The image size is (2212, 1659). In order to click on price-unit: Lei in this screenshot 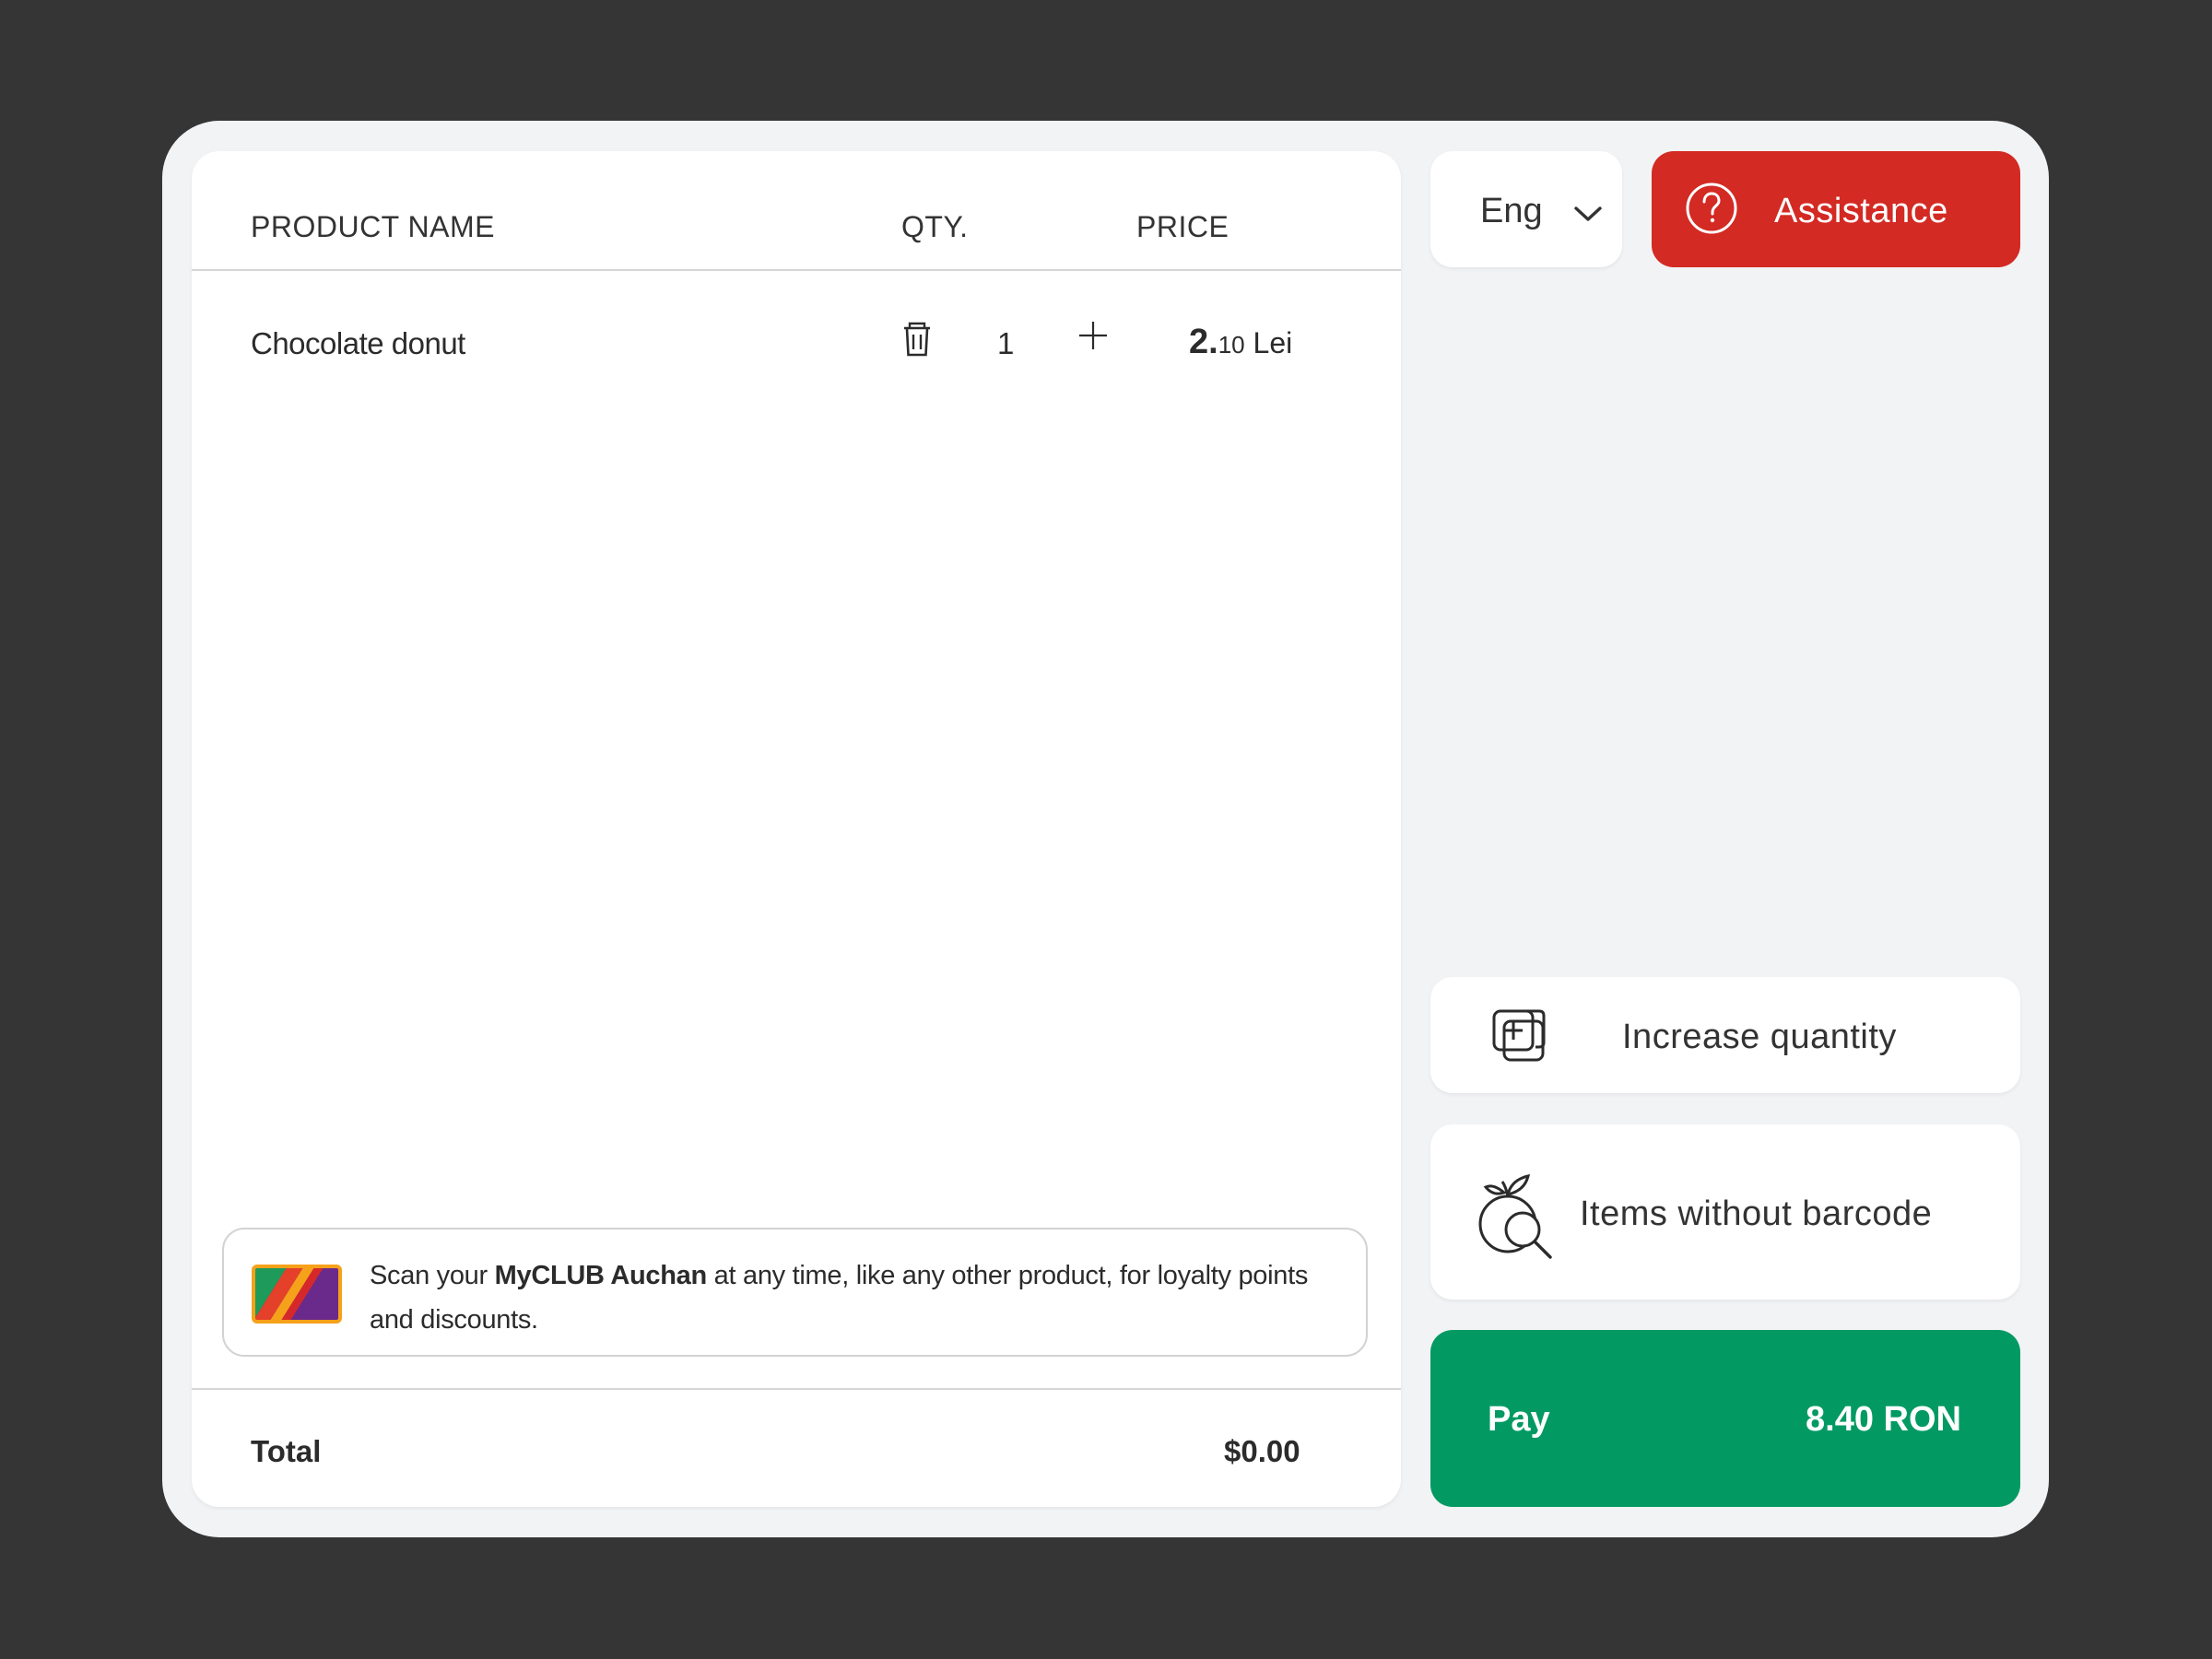, I will do `click(1268, 342)`.